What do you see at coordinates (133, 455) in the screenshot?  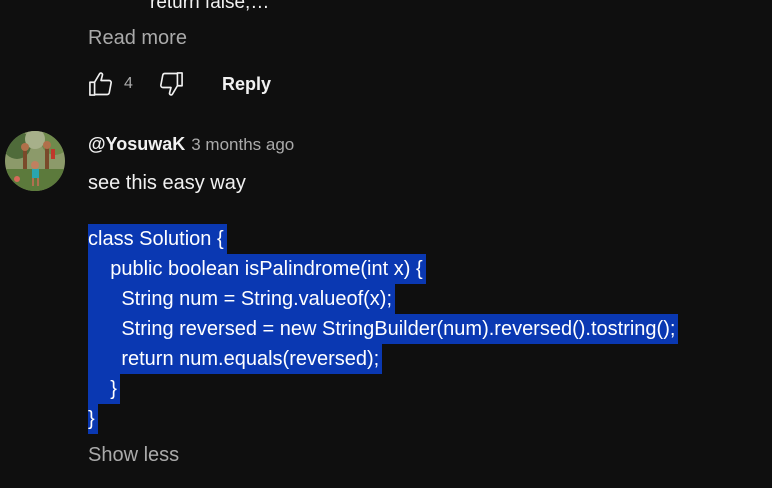 I see `show-less-button: Show less` at bounding box center [133, 455].